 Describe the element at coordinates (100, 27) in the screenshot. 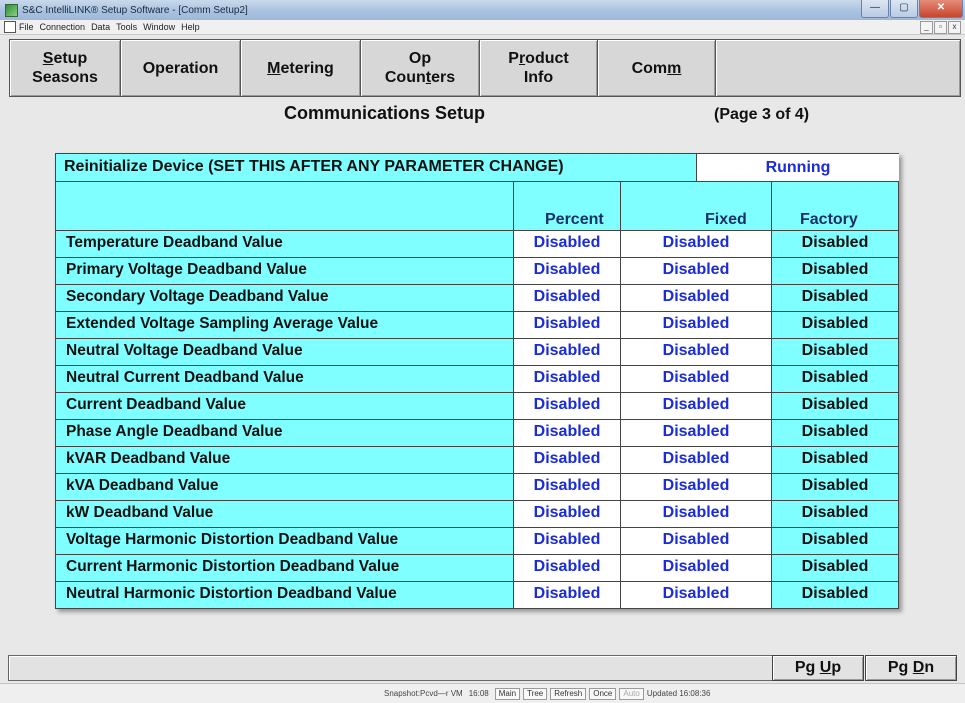

I see `menu-data: Data` at that location.